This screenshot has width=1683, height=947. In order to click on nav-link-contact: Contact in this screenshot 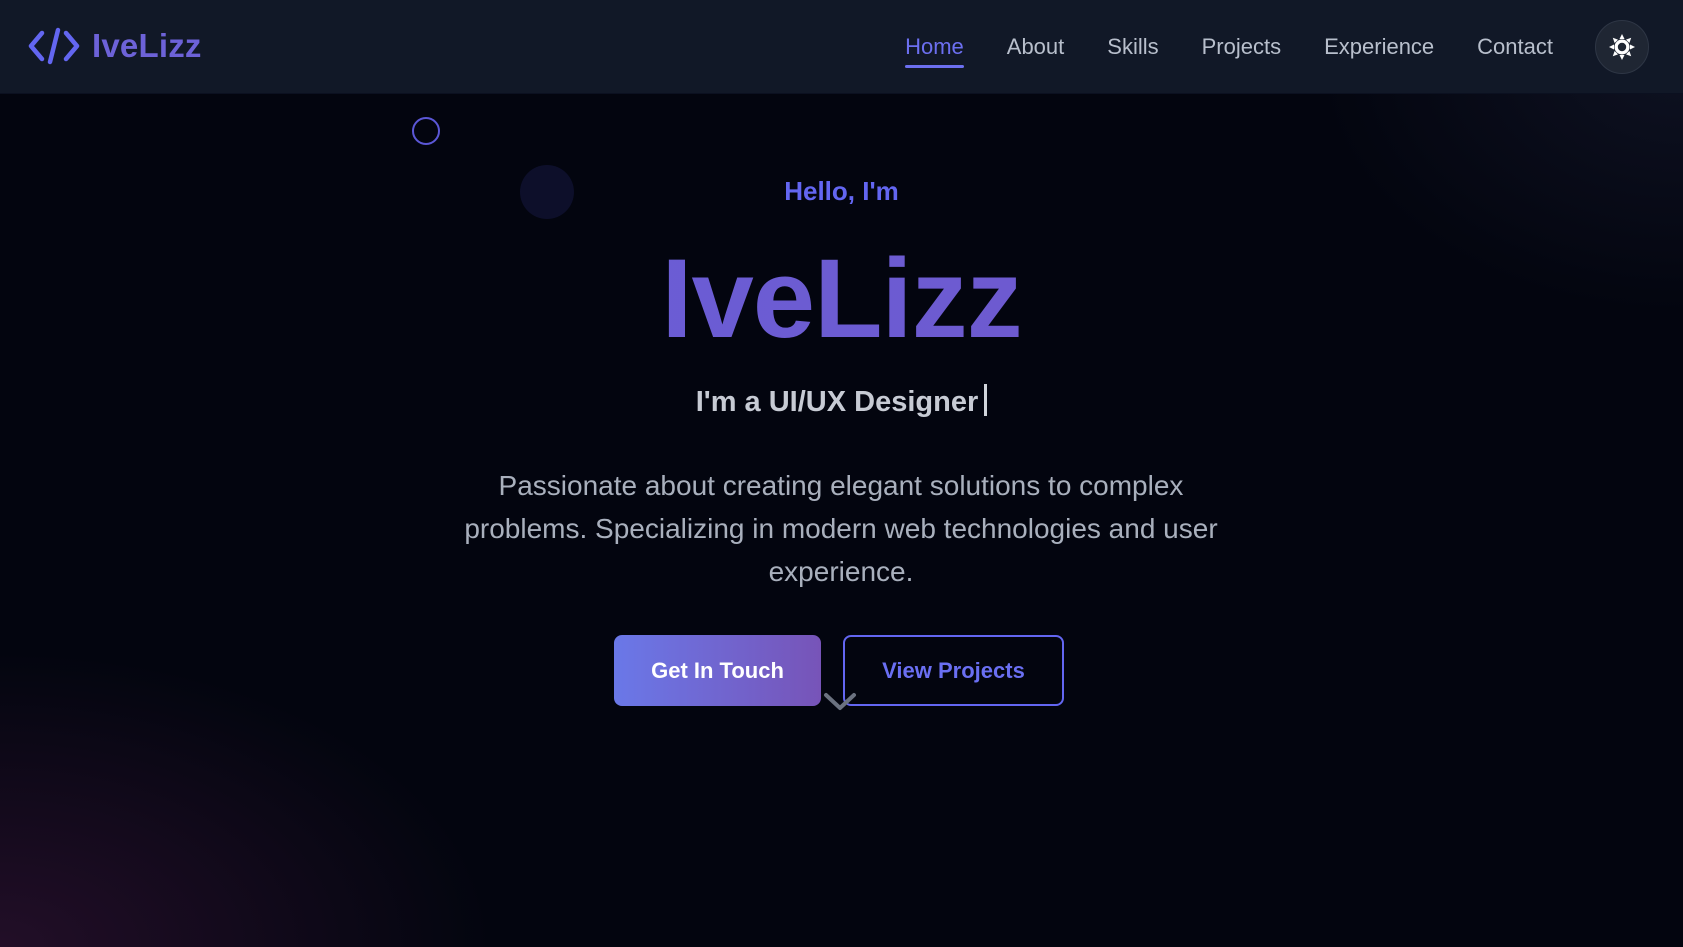, I will do `click(1515, 47)`.